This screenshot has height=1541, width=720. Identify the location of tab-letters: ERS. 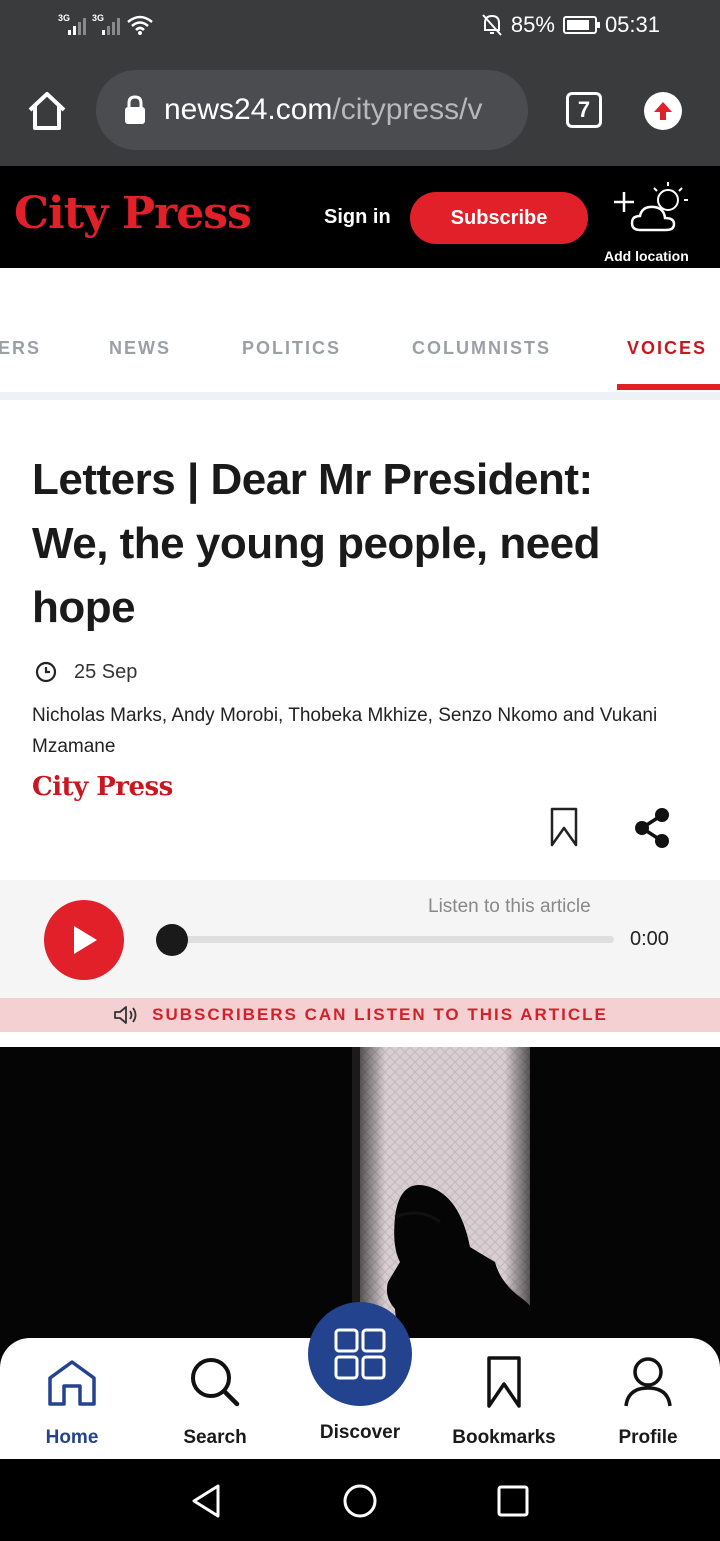
(20, 348).